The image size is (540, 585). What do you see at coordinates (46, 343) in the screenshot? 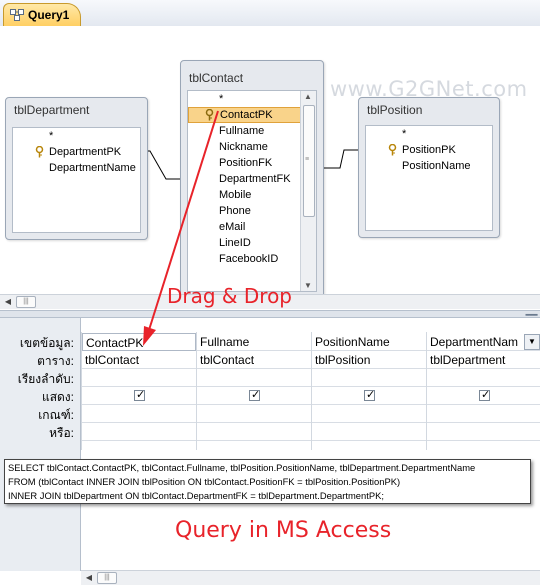
I see `row-label-field: เขตข้อมูล:` at bounding box center [46, 343].